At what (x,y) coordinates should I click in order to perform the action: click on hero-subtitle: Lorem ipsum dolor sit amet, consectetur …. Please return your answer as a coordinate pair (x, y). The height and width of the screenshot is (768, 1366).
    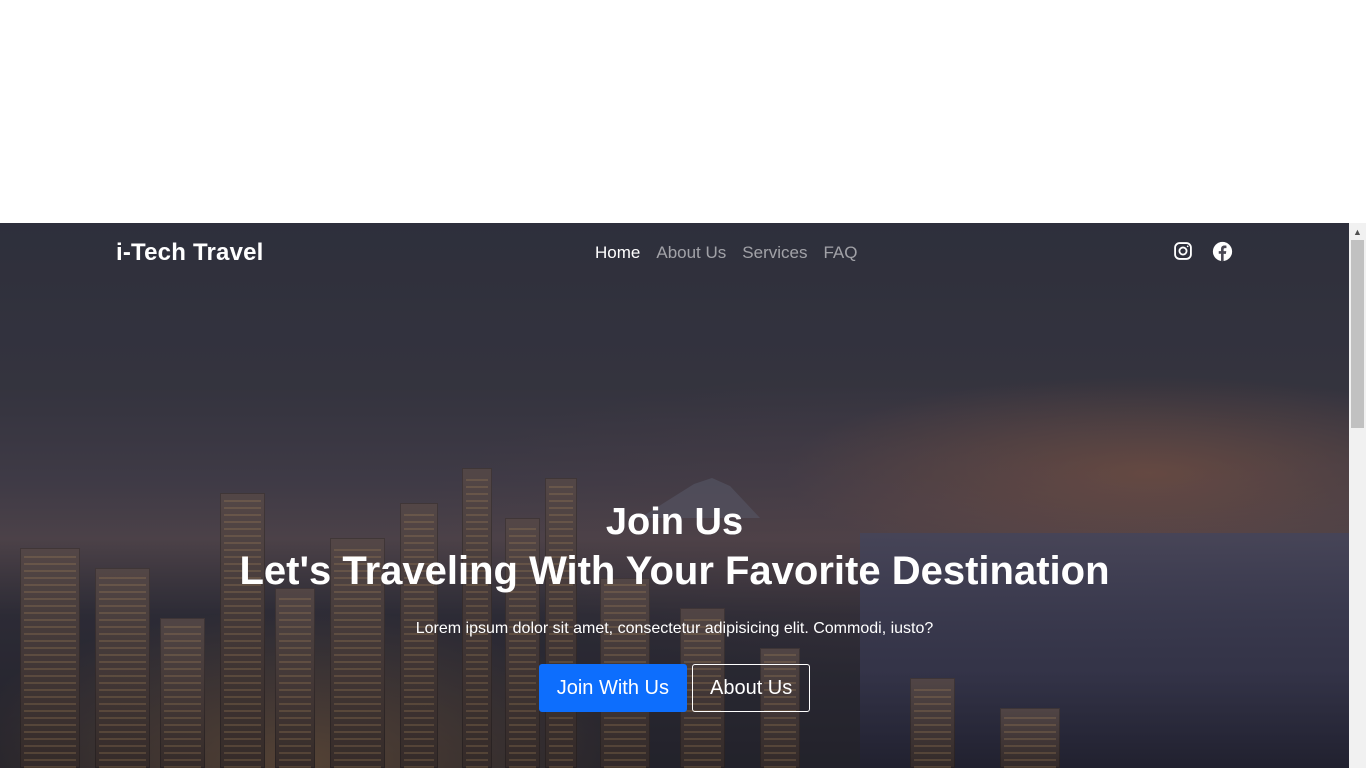
    Looking at the image, I should click on (674, 628).